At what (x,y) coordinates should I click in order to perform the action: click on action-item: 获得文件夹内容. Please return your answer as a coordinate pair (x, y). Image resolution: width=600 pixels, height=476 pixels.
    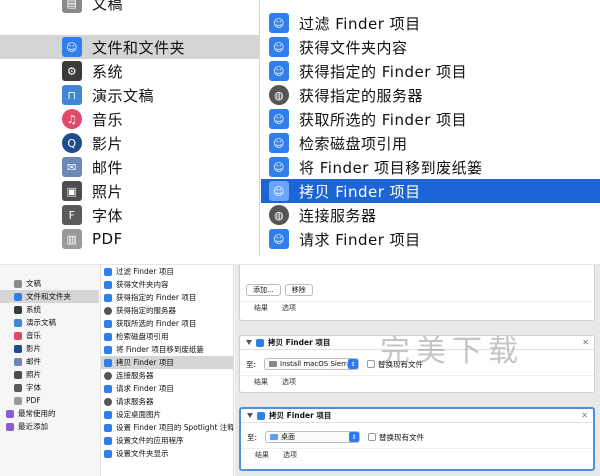
    Looking at the image, I should click on (167, 284).